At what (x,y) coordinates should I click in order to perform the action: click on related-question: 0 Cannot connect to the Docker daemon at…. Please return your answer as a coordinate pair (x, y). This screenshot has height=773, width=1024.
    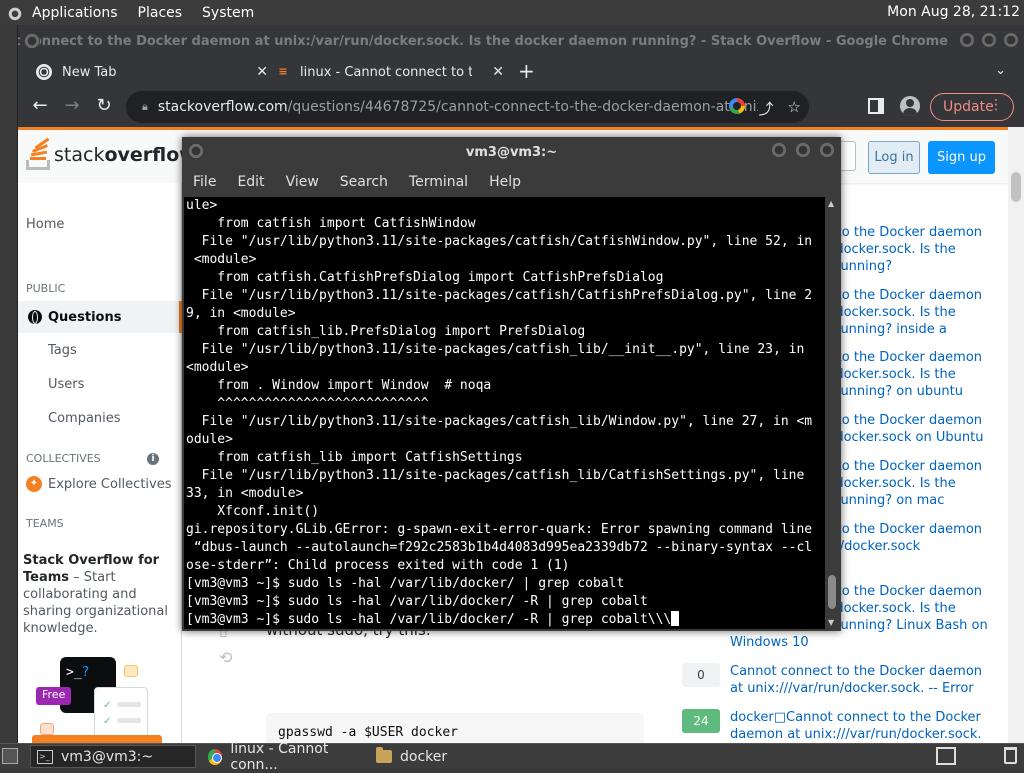
    Looking at the image, I should click on (838, 680).